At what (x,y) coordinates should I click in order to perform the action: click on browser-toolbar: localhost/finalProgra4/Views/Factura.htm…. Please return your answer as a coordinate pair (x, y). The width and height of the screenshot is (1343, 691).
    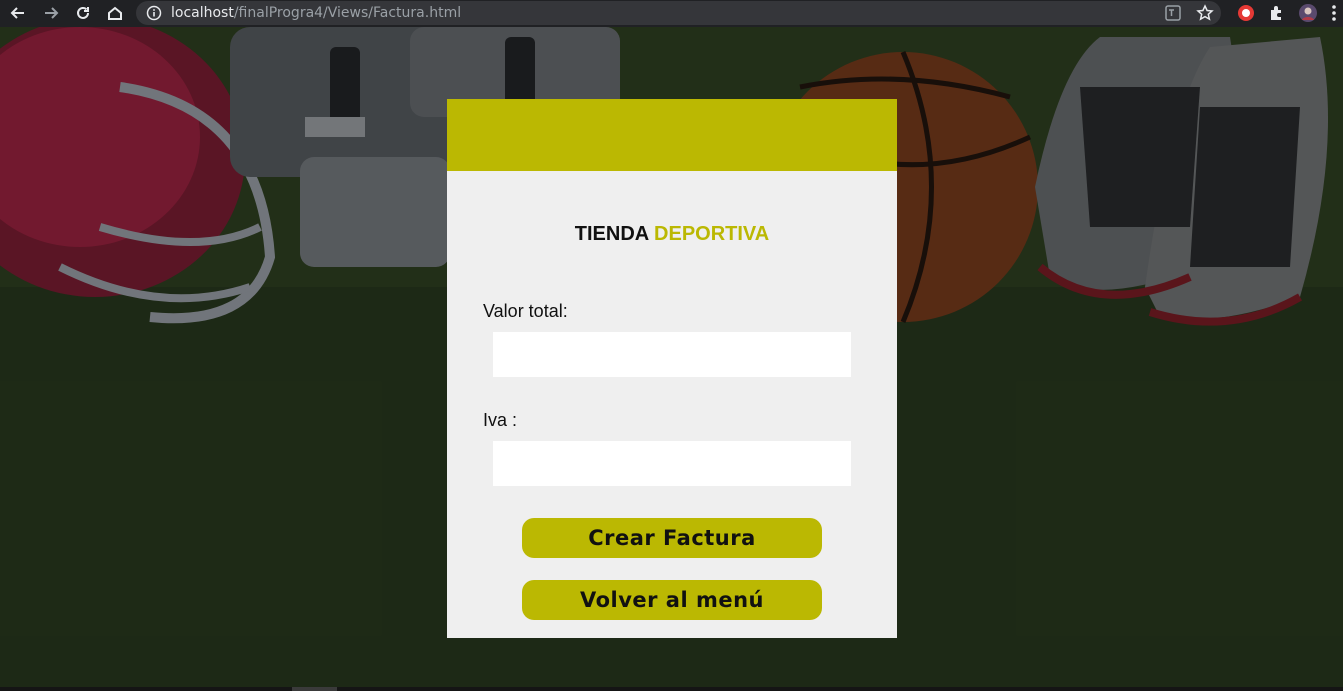
    Looking at the image, I should click on (671, 13).